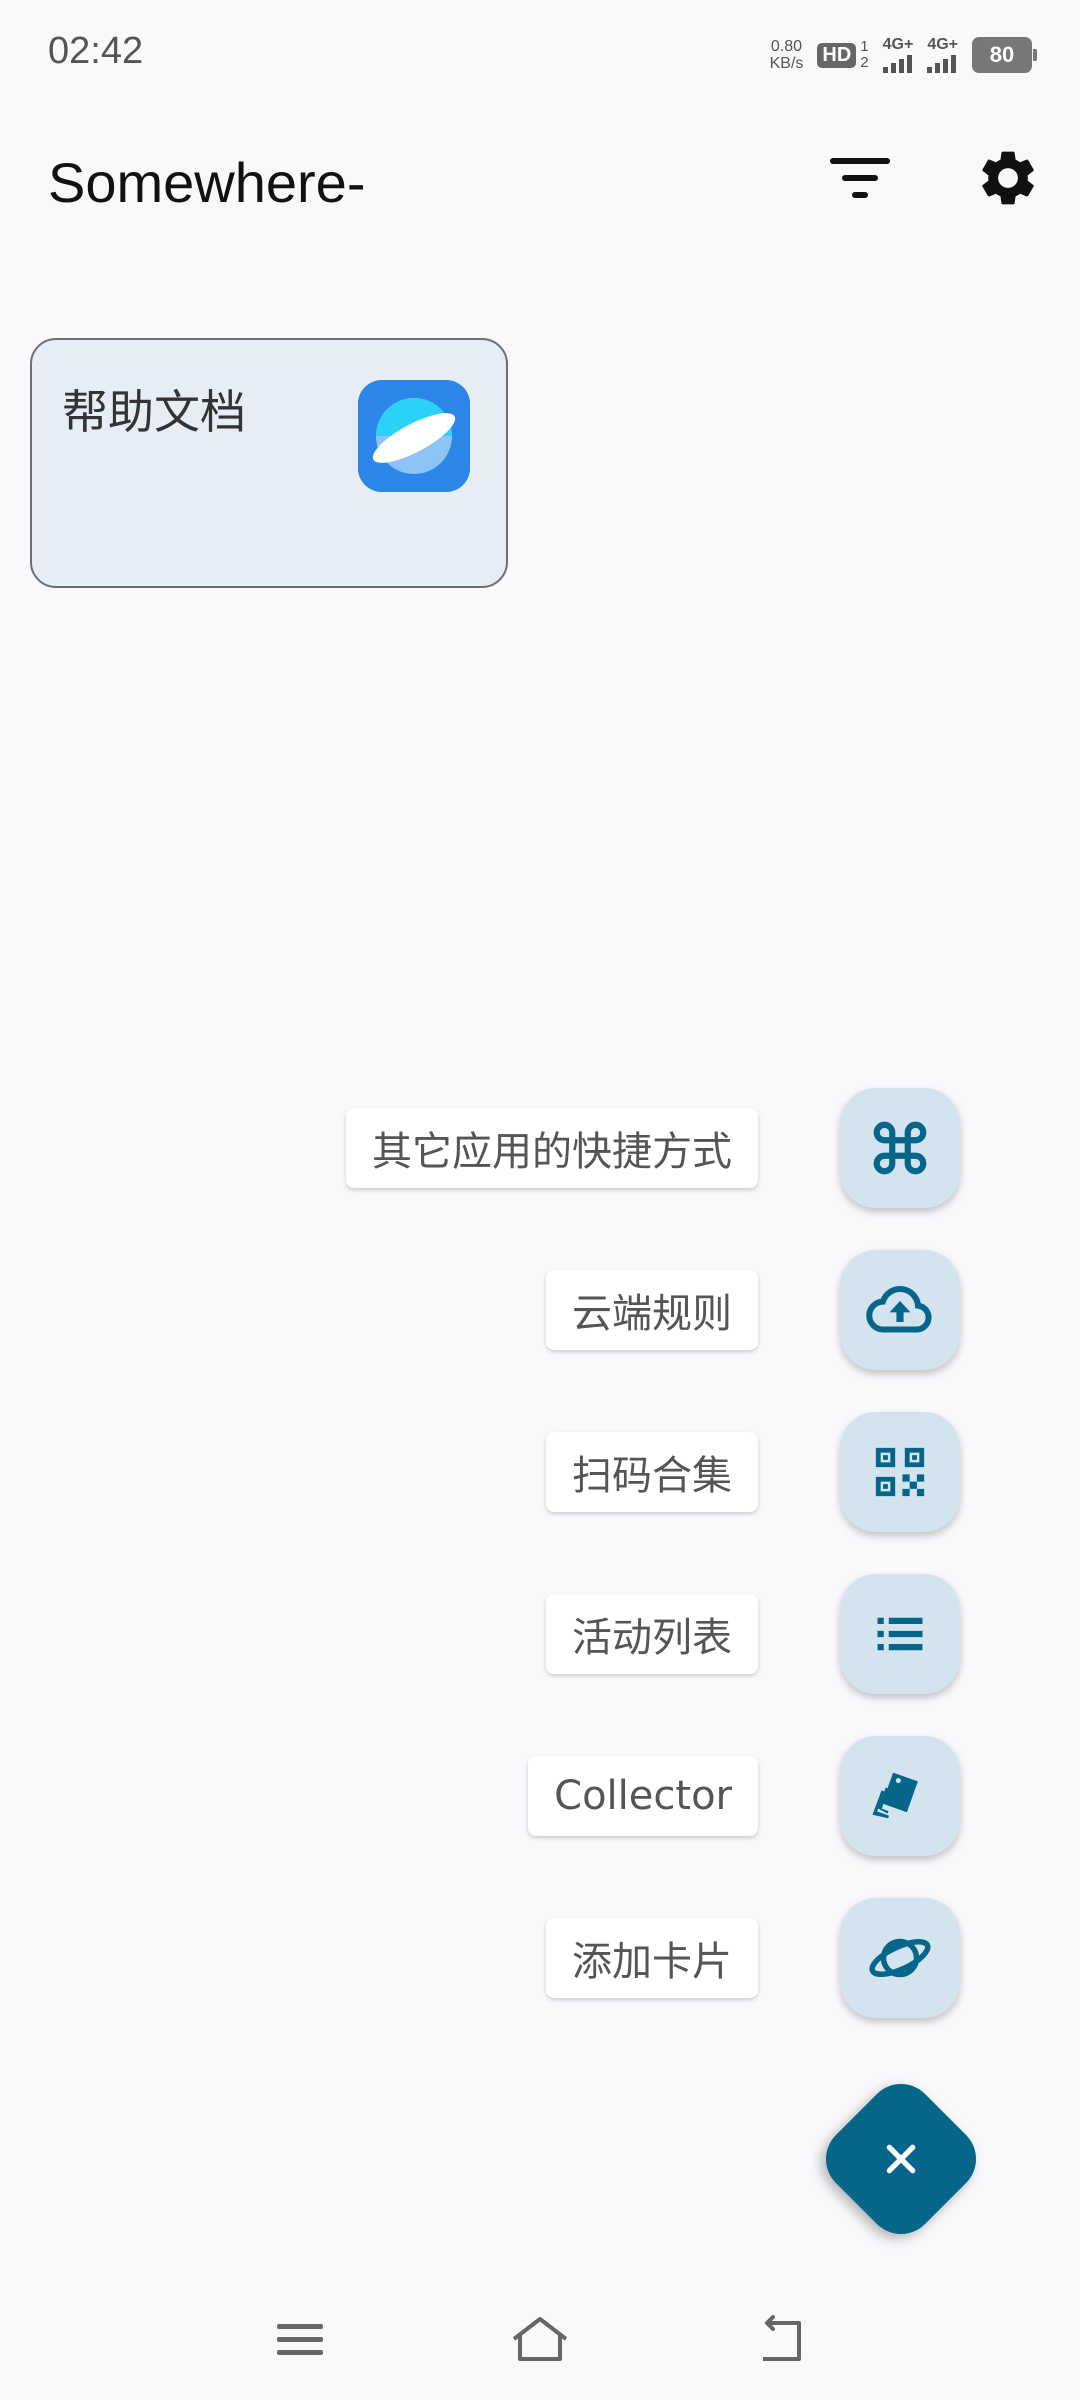  I want to click on nav-menu-button, so click(300, 2340).